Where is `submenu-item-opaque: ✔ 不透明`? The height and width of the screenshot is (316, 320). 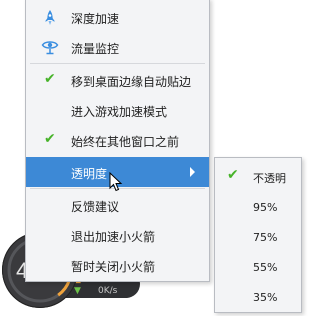
submenu-item-opaque: ✔ 不透明 is located at coordinates (258, 176).